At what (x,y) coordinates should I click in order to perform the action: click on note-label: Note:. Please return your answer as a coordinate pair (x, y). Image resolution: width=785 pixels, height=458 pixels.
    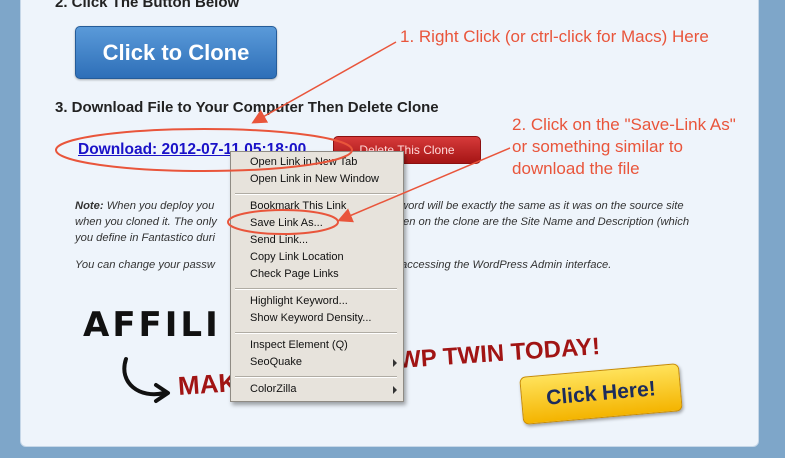
    Looking at the image, I should click on (89, 206).